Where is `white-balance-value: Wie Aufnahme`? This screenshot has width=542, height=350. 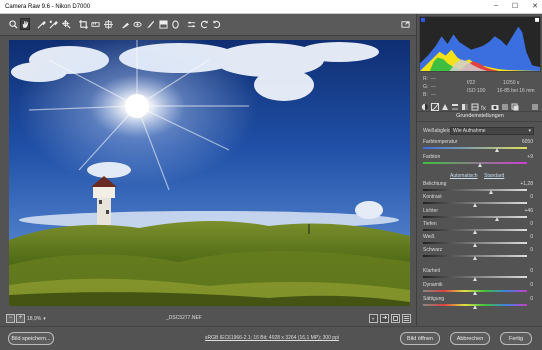 white-balance-value: Wie Aufnahme is located at coordinates (469, 131).